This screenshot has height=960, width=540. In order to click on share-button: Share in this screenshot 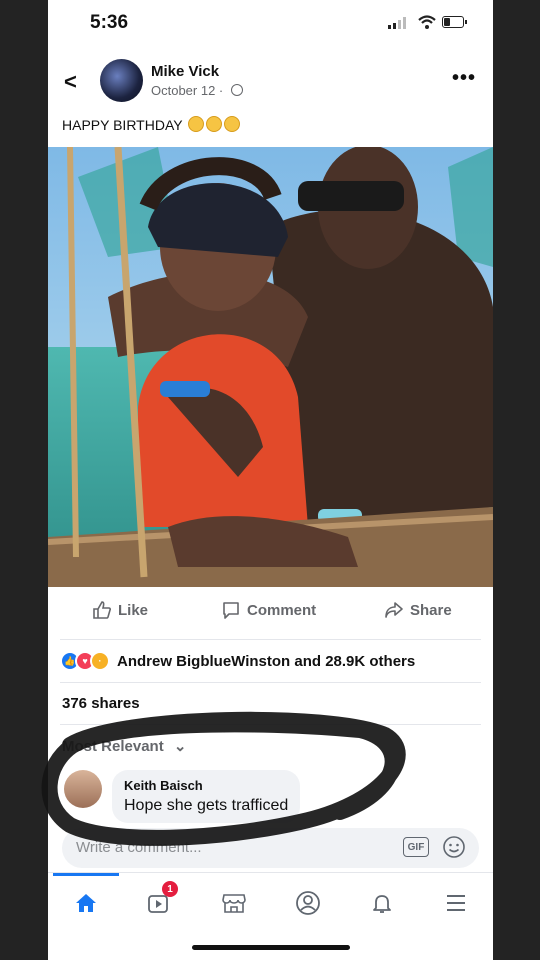, I will do `click(418, 610)`.